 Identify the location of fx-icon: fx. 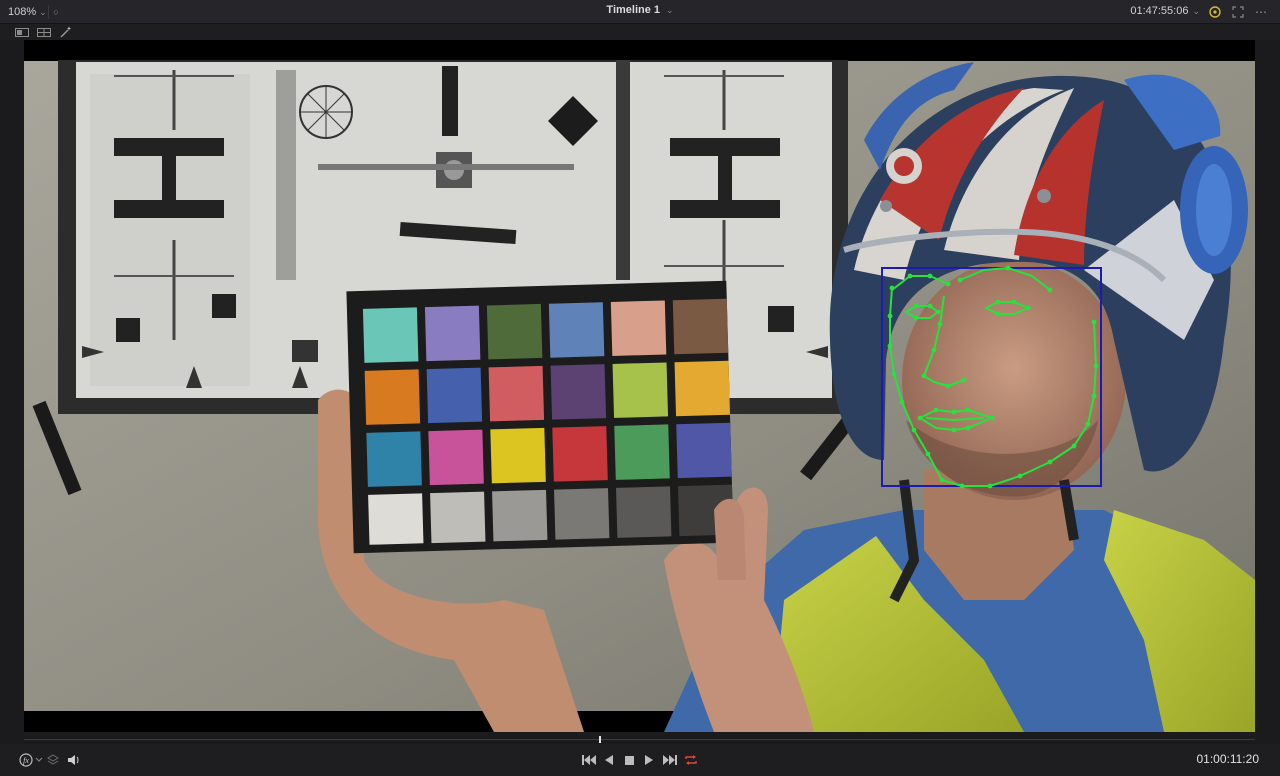
(31, 760).